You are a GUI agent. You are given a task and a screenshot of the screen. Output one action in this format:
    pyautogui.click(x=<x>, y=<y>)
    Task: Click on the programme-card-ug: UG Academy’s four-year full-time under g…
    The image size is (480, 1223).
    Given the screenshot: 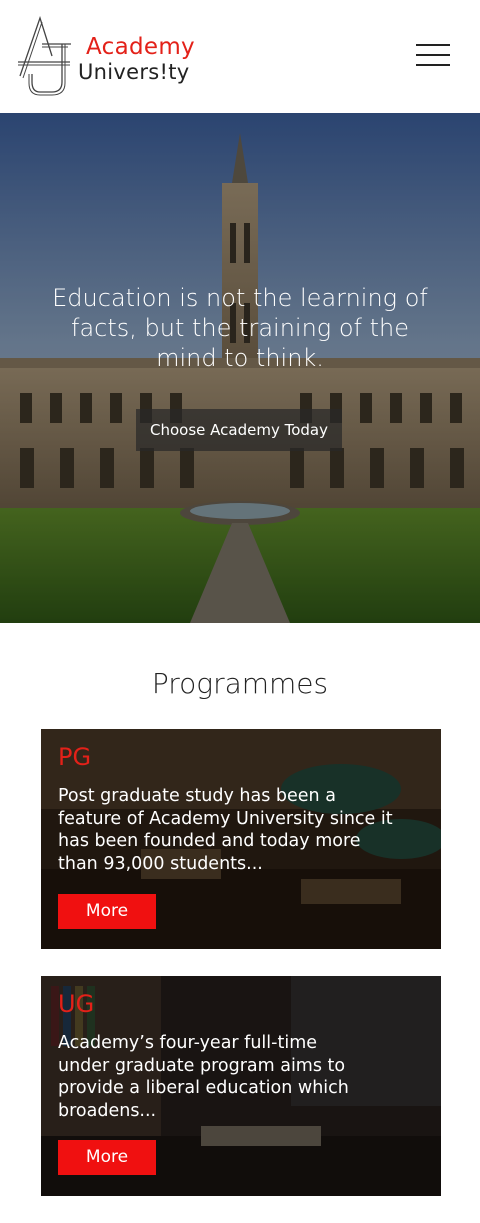 What is the action you would take?
    pyautogui.click(x=241, y=1086)
    